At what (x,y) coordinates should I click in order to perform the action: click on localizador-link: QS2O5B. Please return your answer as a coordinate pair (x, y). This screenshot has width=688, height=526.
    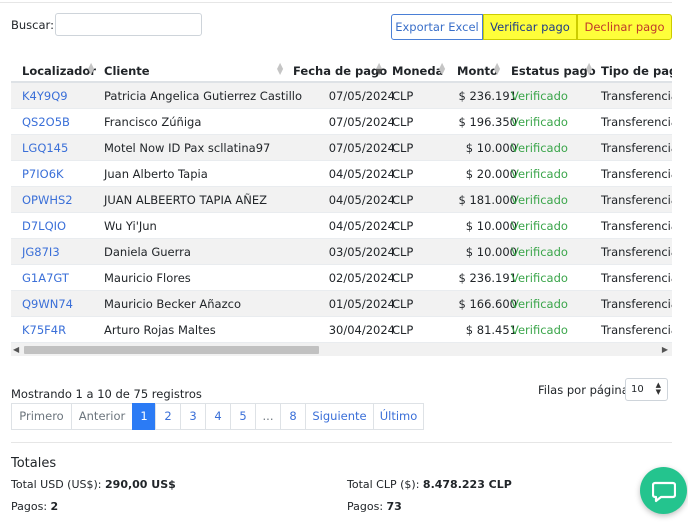
    Looking at the image, I should click on (46, 122).